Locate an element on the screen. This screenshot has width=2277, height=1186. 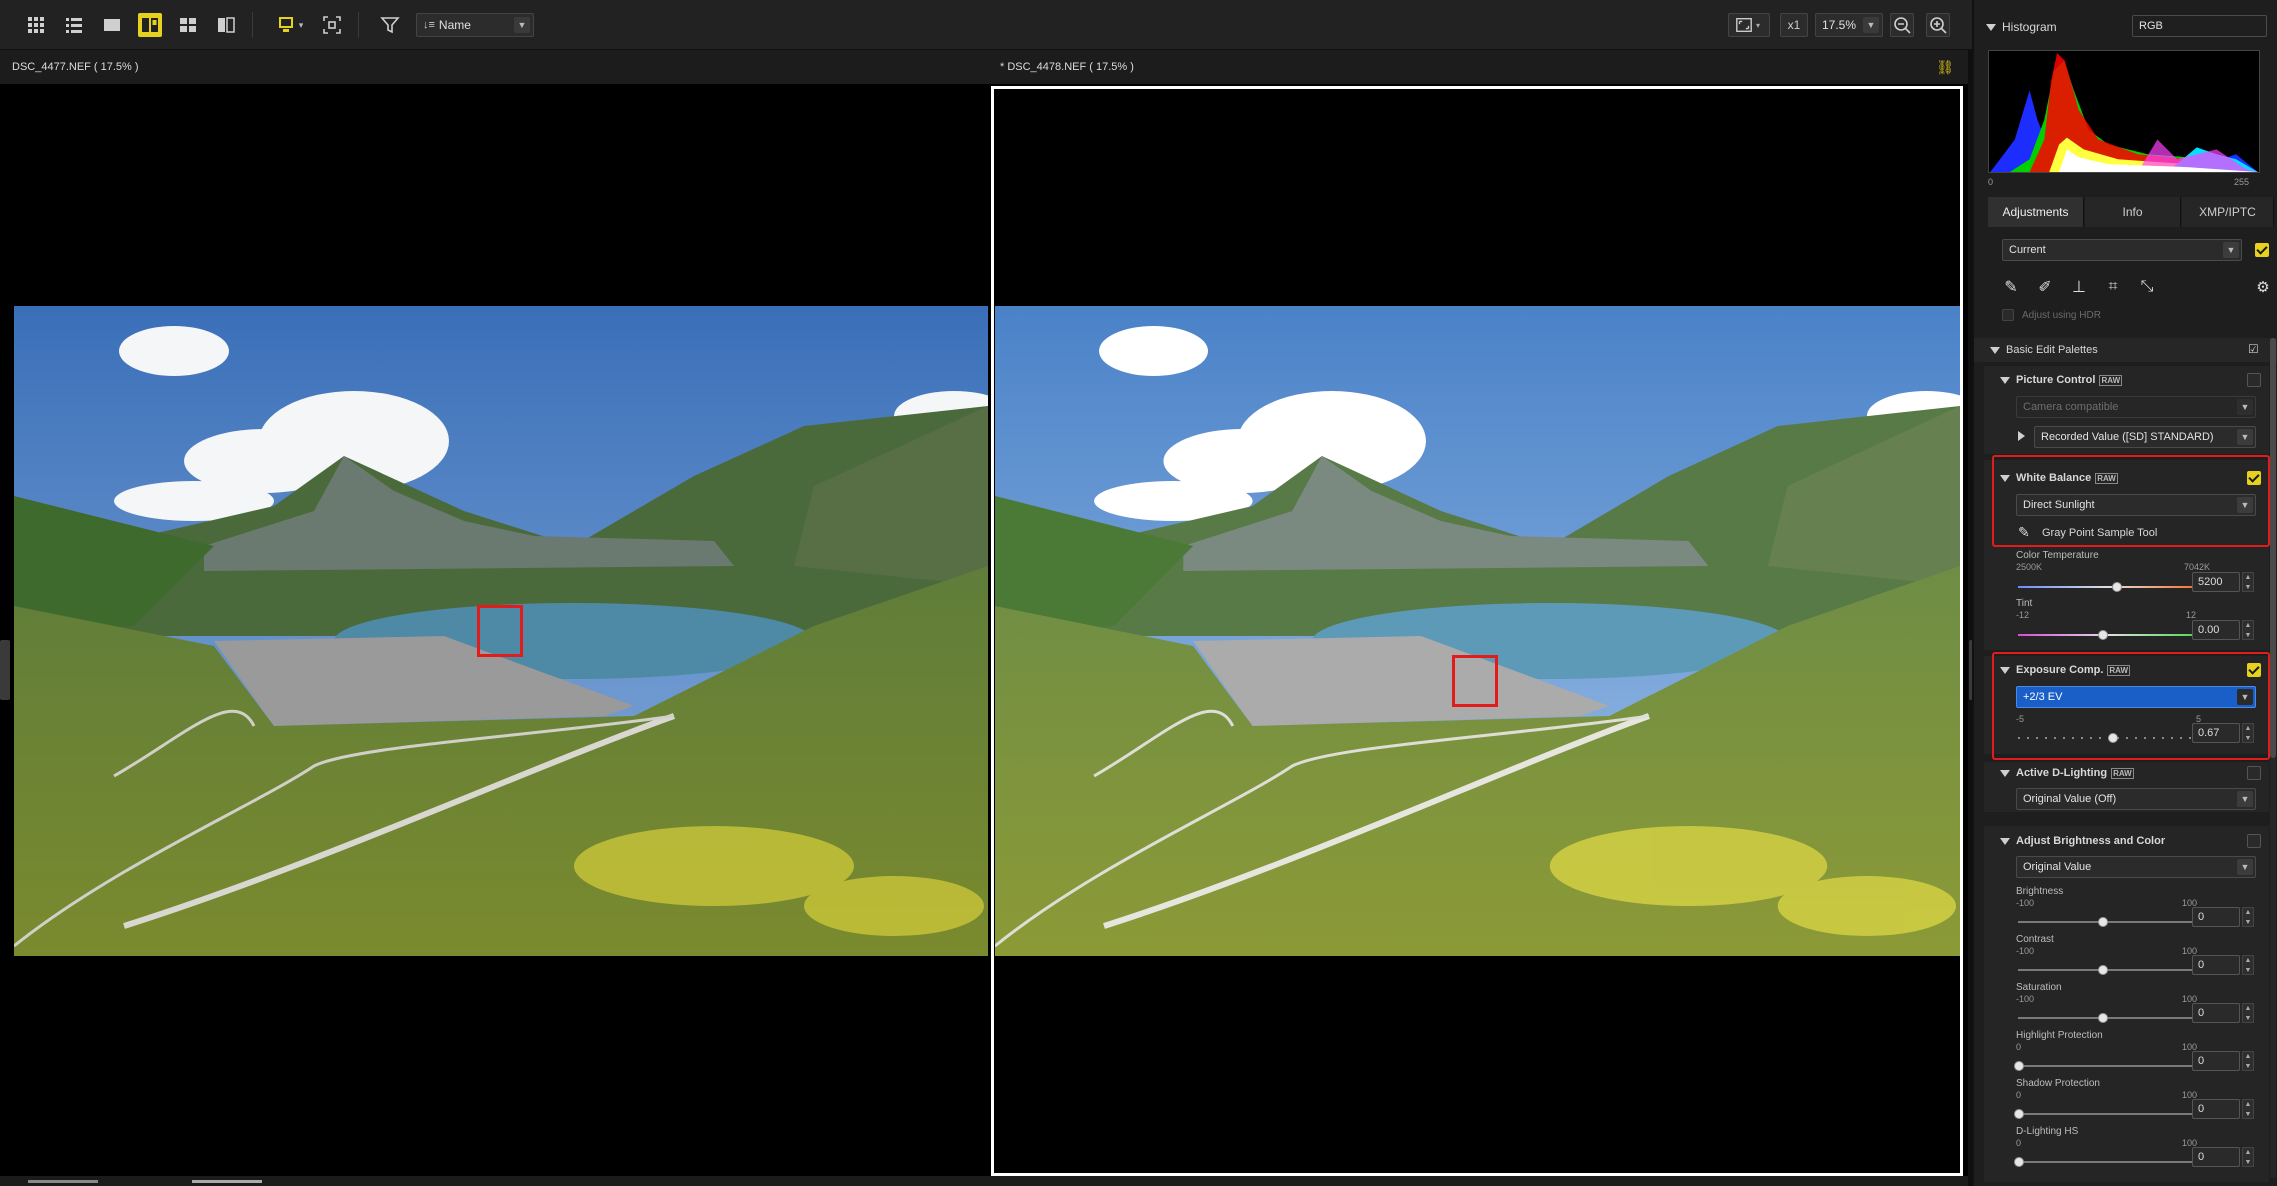
thumbnail-grid-icon is located at coordinates (36, 25).